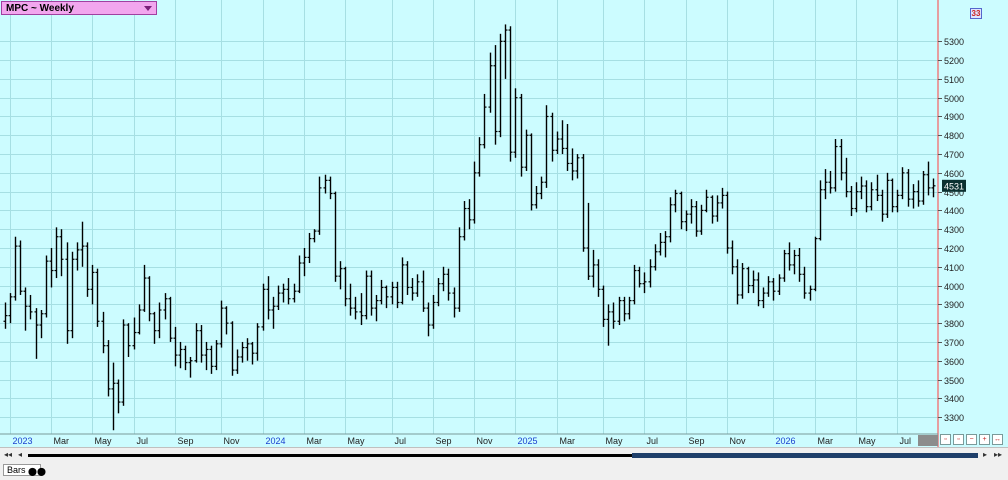 This screenshot has height=480, width=1008. Describe the element at coordinates (954, 305) in the screenshot. I see `y-tick-label: 3900` at that location.